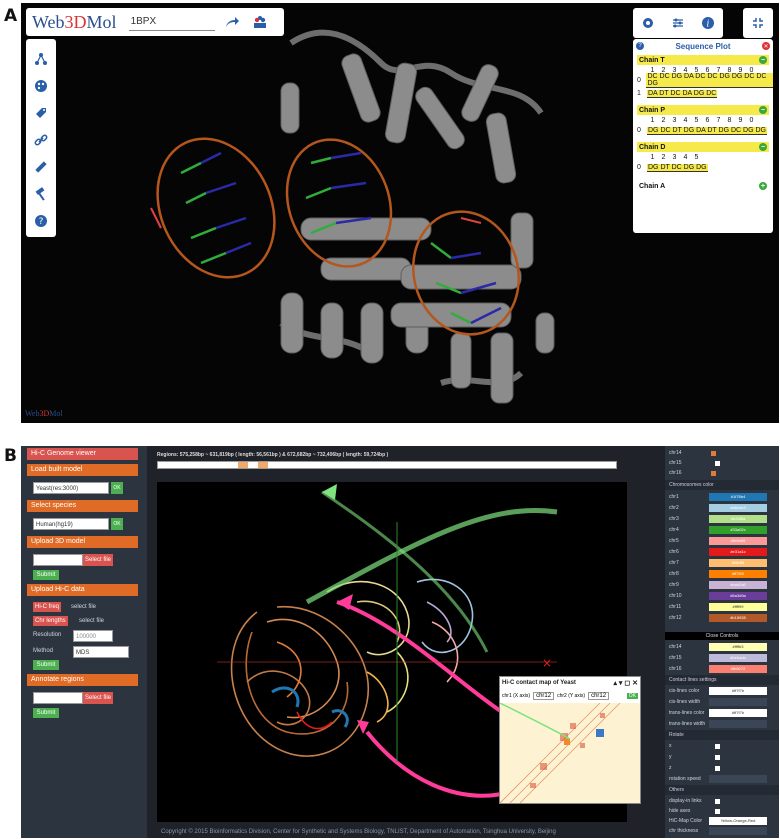 Image resolution: width=780 pixels, height=839 pixels. I want to click on svg-text: i, so click(708, 25).